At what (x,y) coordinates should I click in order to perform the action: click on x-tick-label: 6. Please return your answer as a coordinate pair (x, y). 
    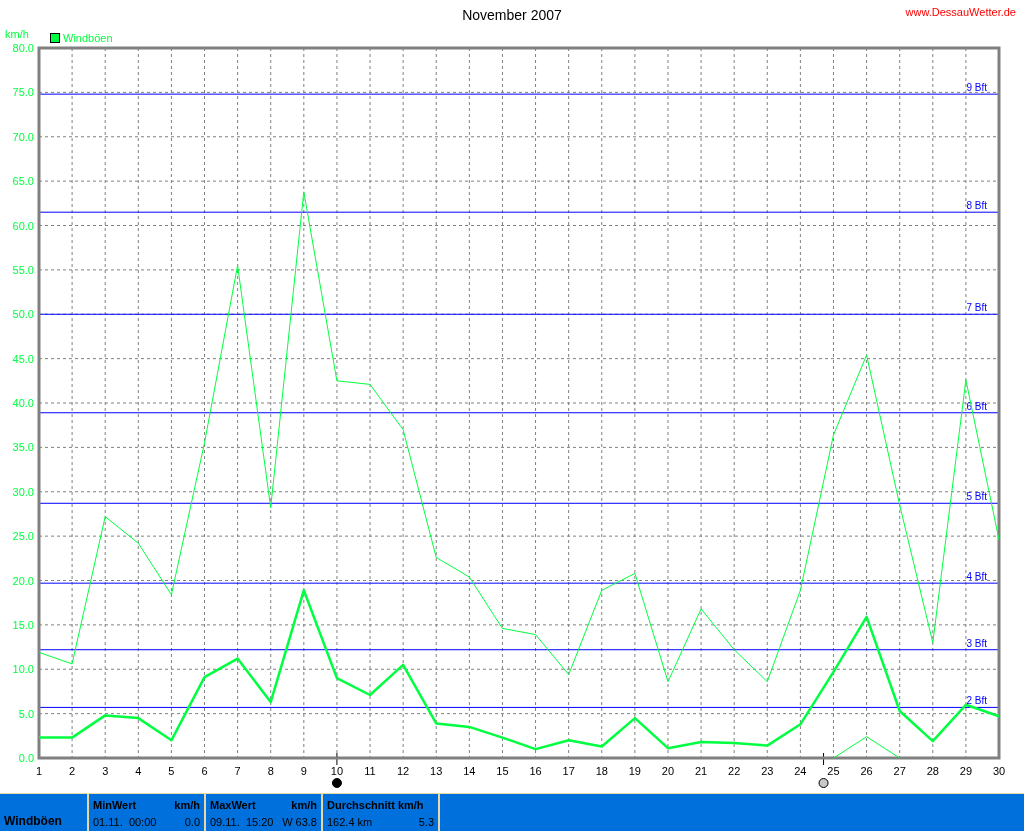
    Looking at the image, I should click on (204, 771).